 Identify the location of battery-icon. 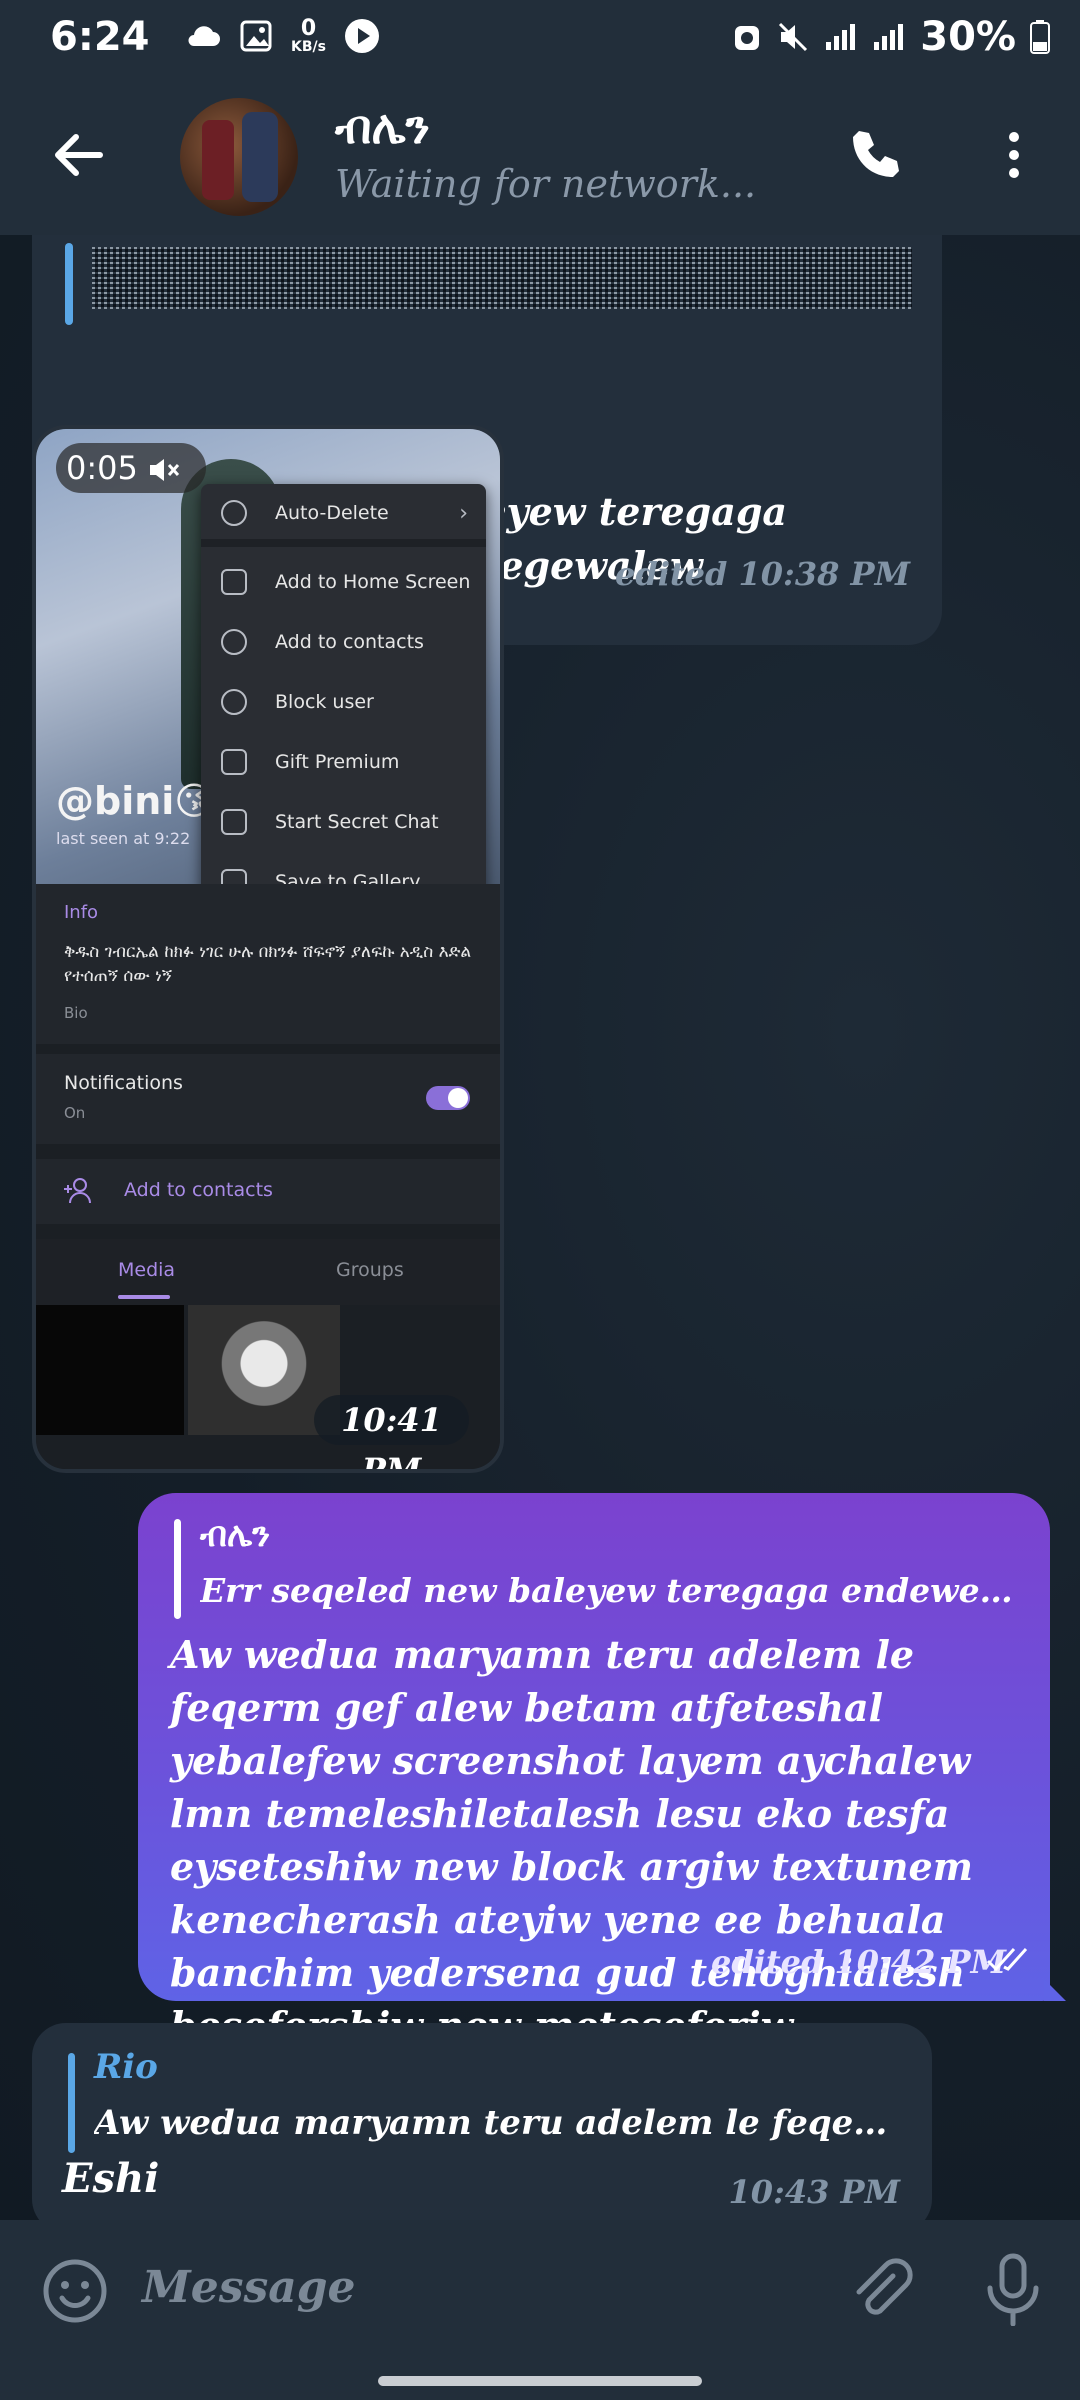
(1040, 37).